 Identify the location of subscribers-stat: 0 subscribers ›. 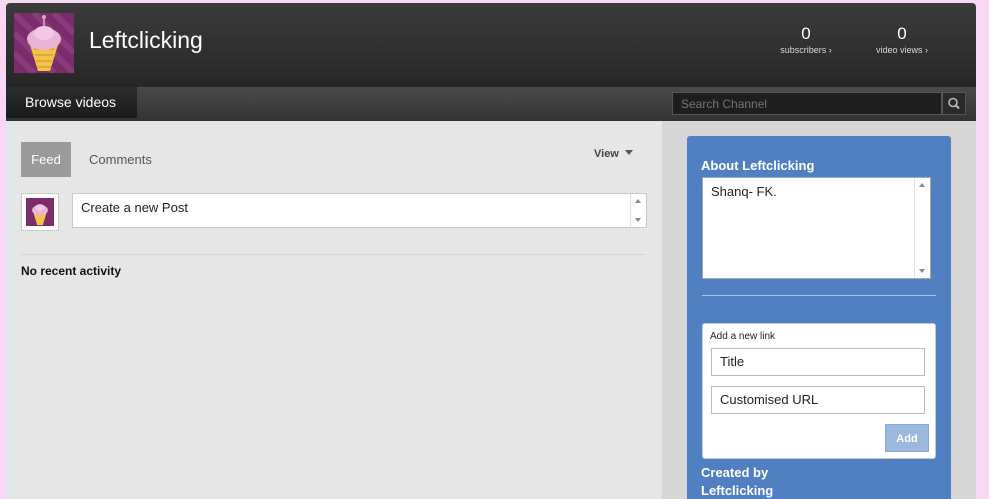
(806, 39).